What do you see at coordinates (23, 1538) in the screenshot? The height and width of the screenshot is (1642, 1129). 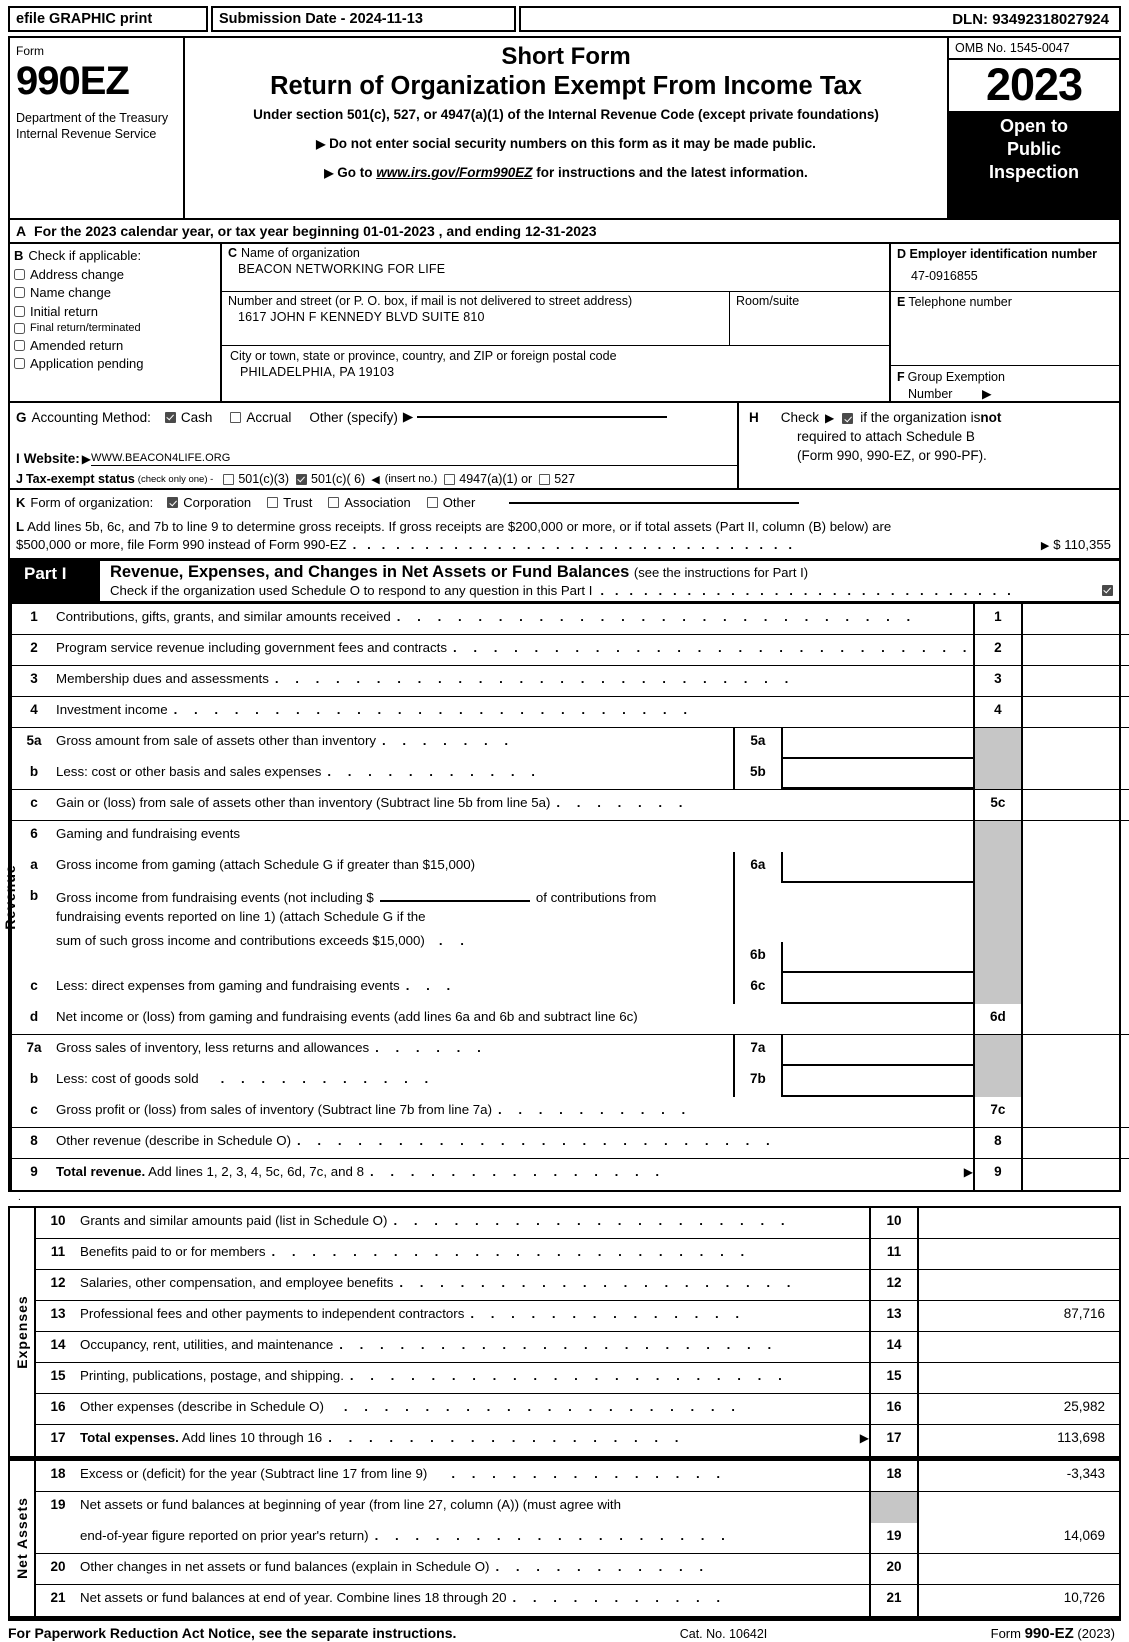 I see `net-assets-side-label: Net Assets` at bounding box center [23, 1538].